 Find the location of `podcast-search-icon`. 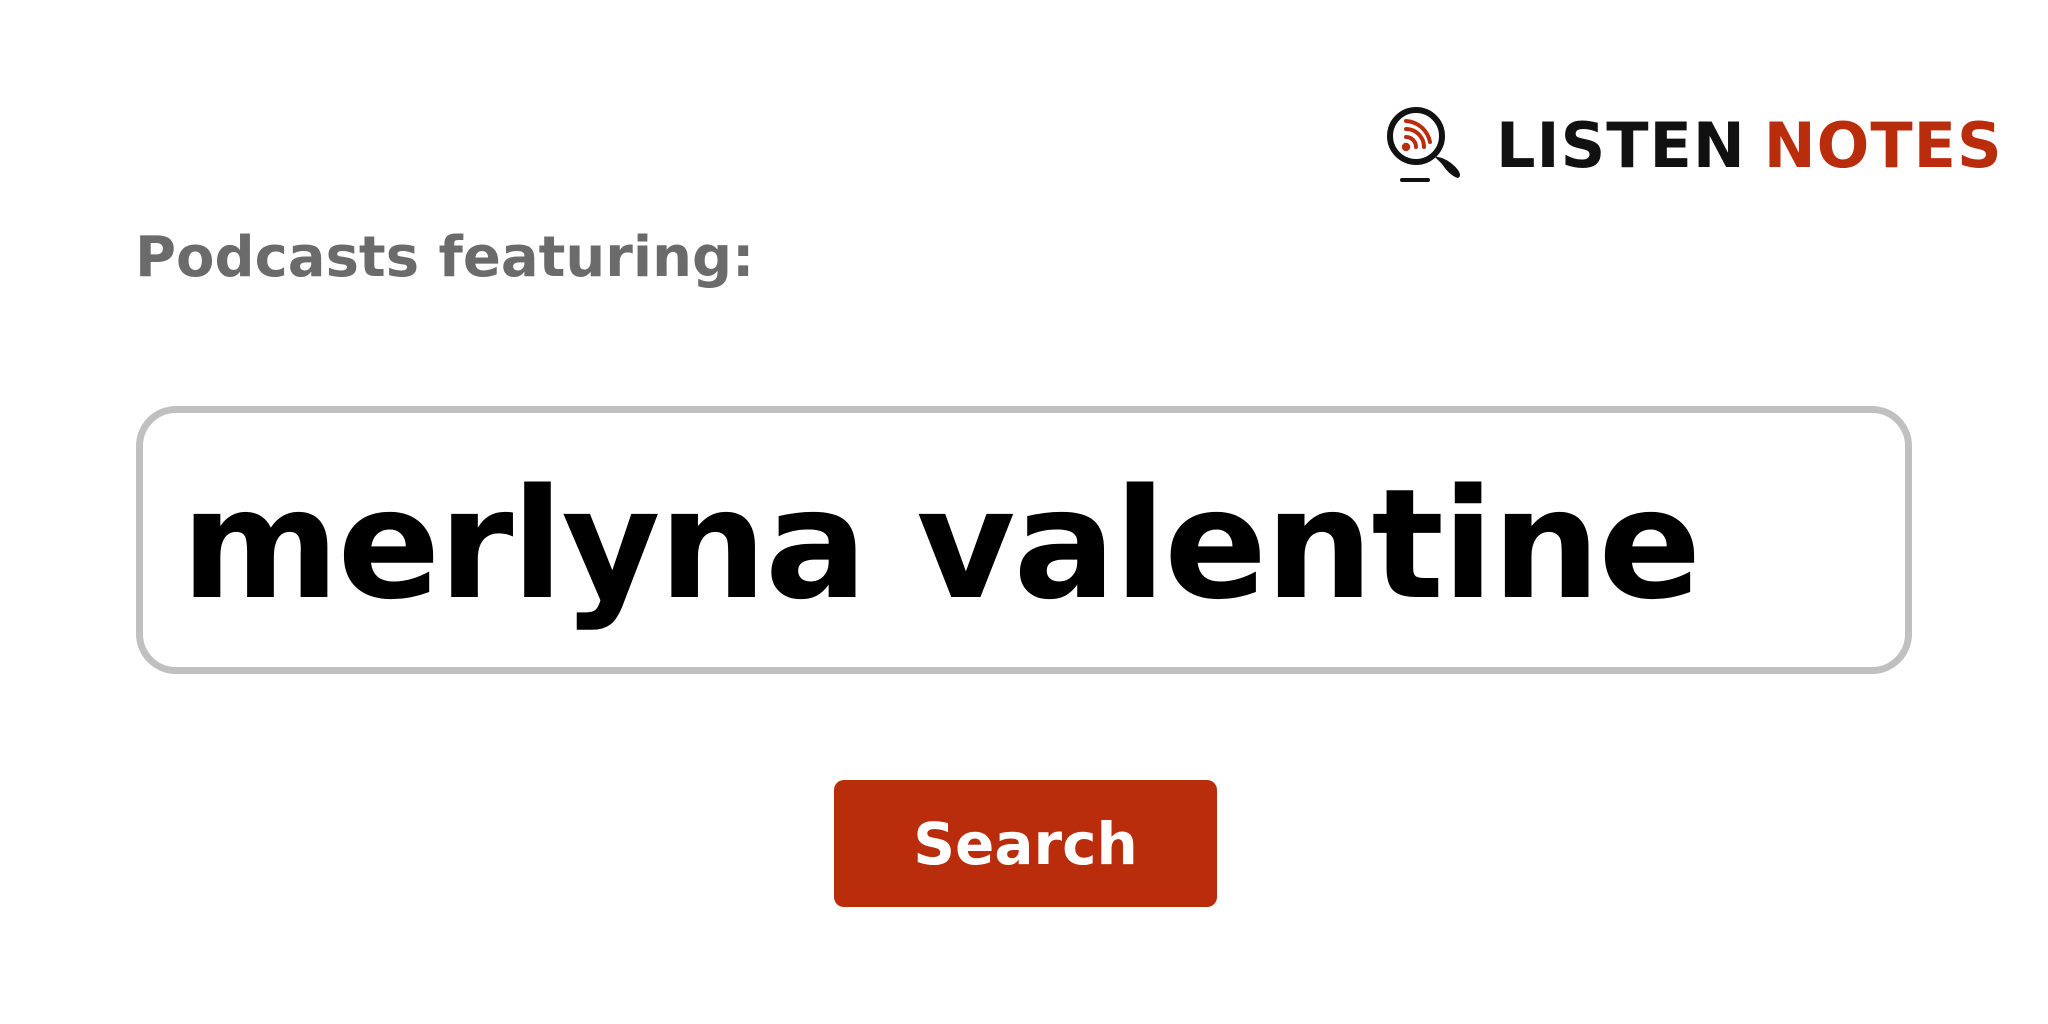

podcast-search-icon is located at coordinates (1423, 144).